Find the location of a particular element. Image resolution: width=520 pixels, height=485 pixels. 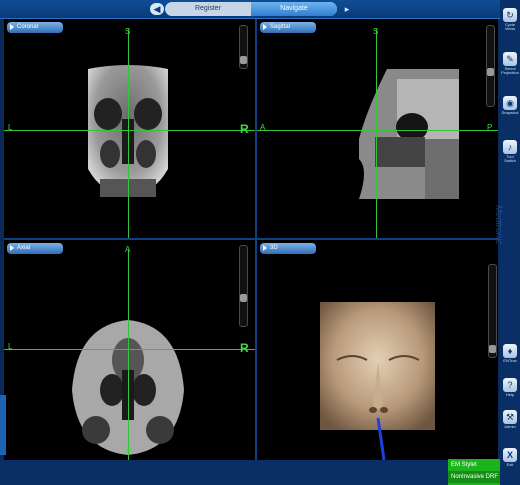

coronal-crosshair-vertical is located at coordinates (128, 133).